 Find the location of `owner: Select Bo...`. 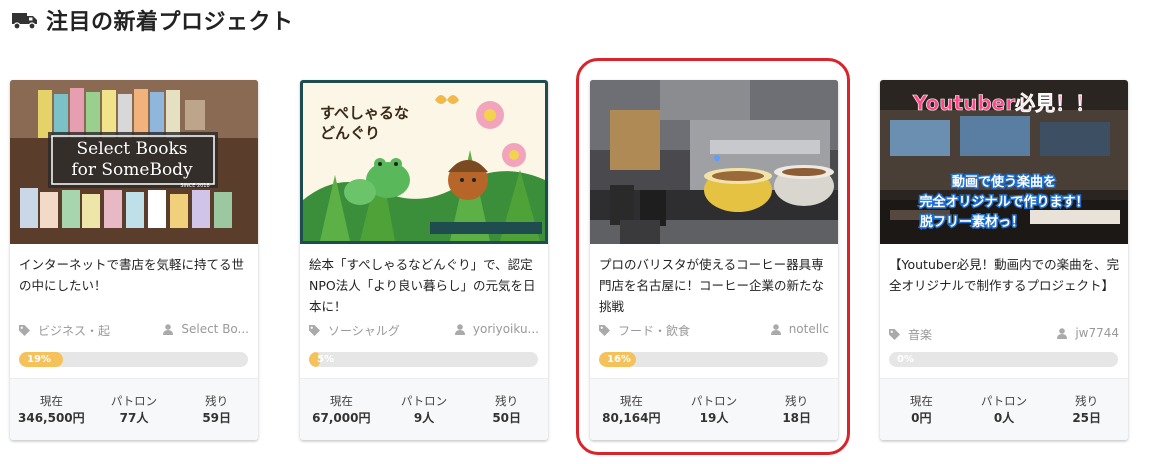

owner: Select Bo... is located at coordinates (206, 329).